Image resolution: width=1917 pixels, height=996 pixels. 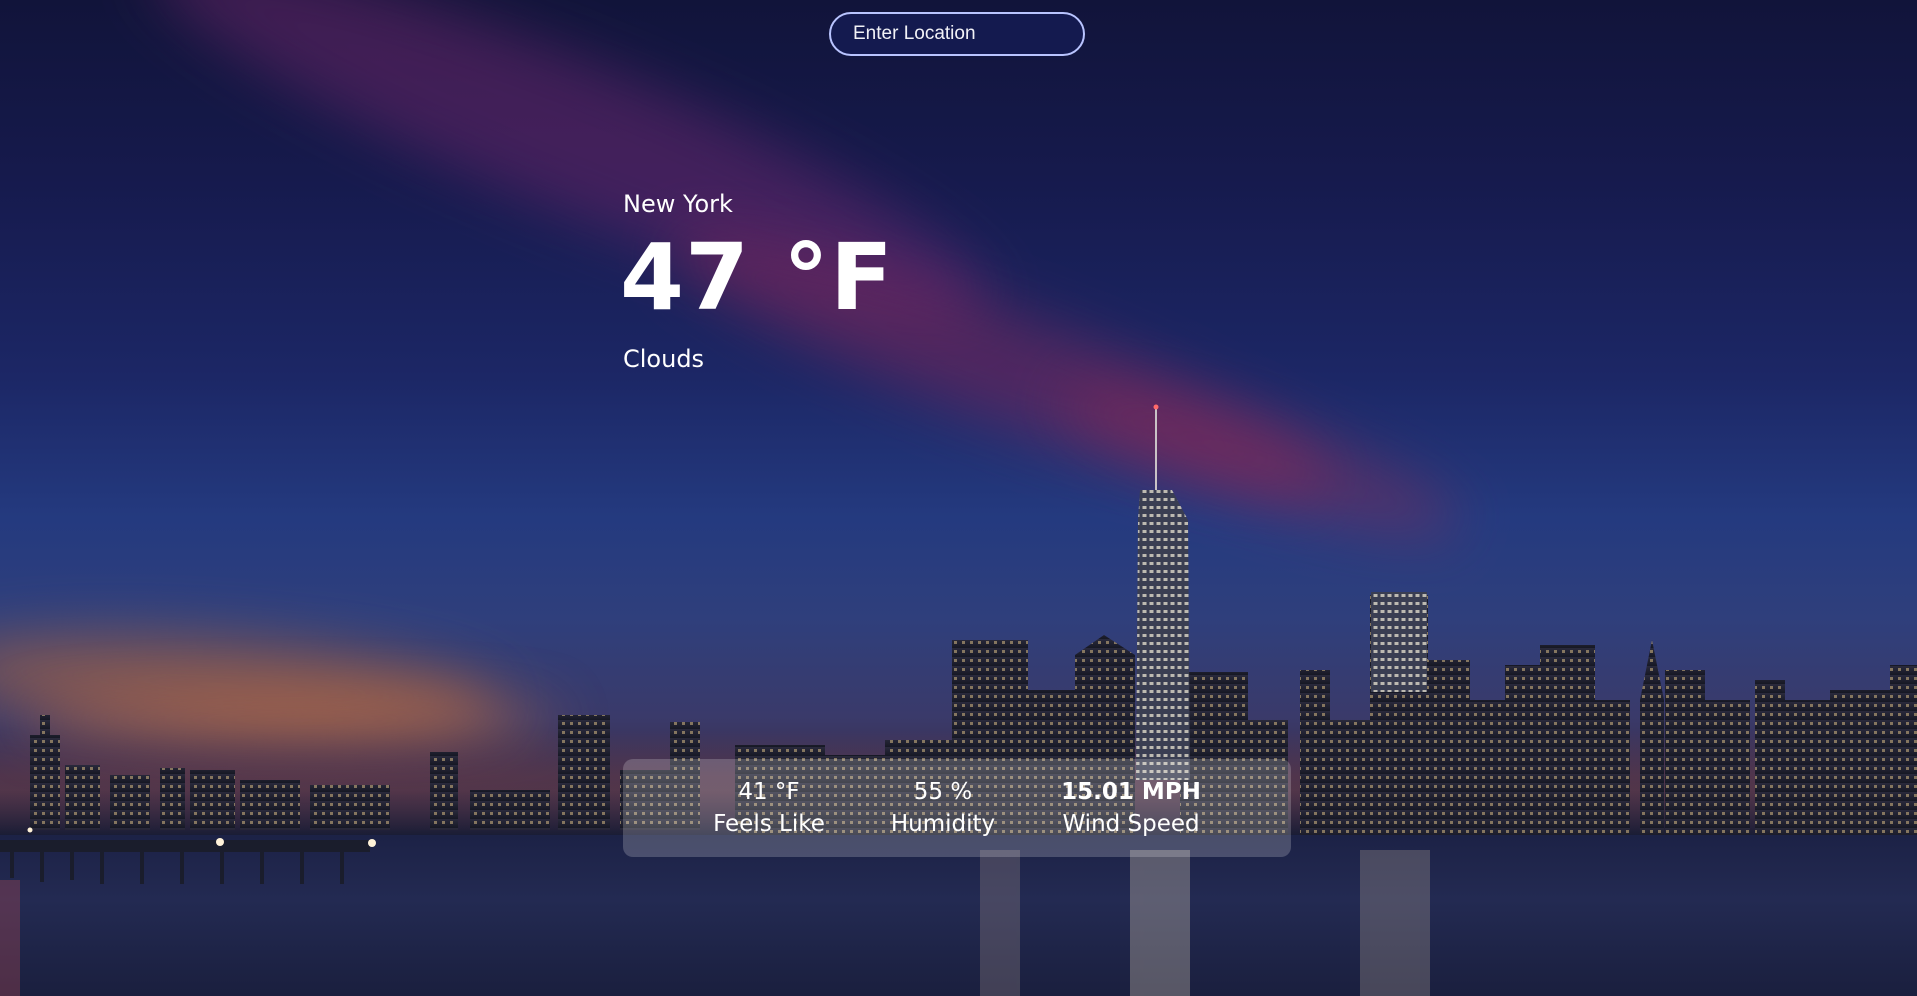 What do you see at coordinates (678, 204) in the screenshot?
I see `city-name: New York` at bounding box center [678, 204].